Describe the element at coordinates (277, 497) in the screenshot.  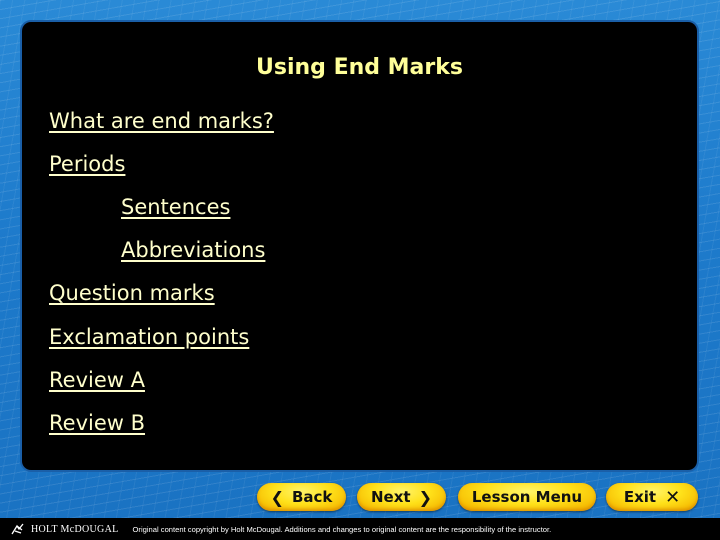
I see `chevron-left-icon: ❮` at that location.